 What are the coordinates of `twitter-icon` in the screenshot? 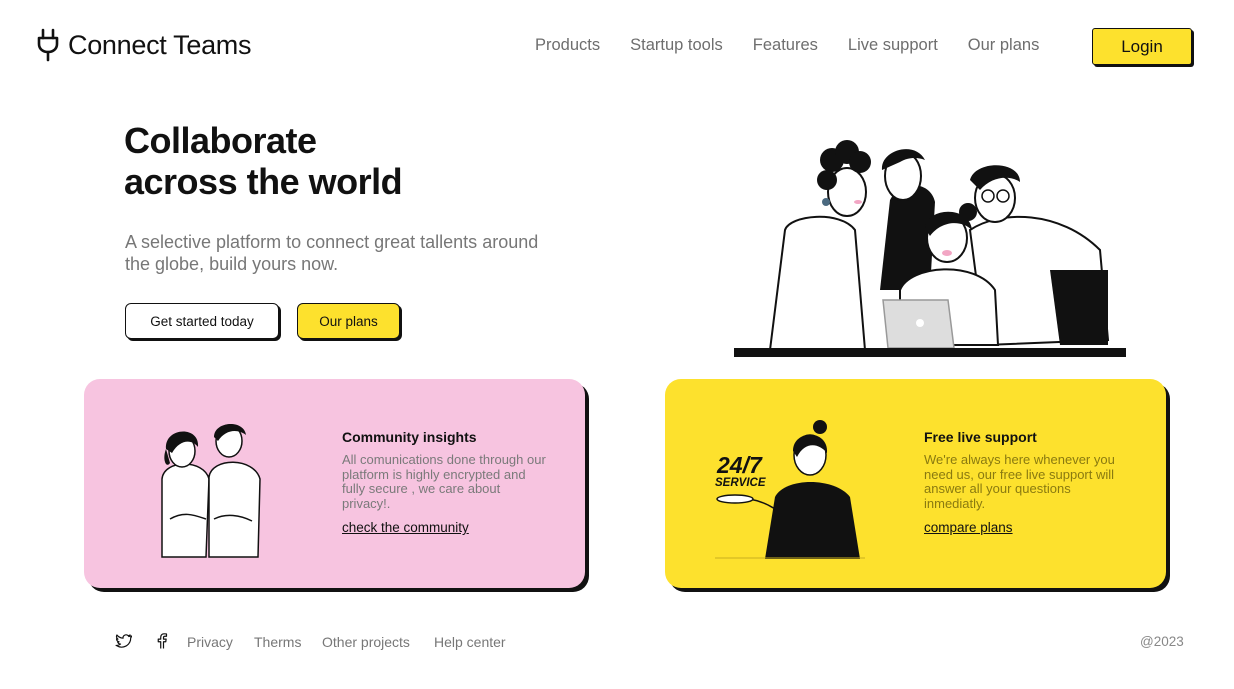 It's located at (123, 641).